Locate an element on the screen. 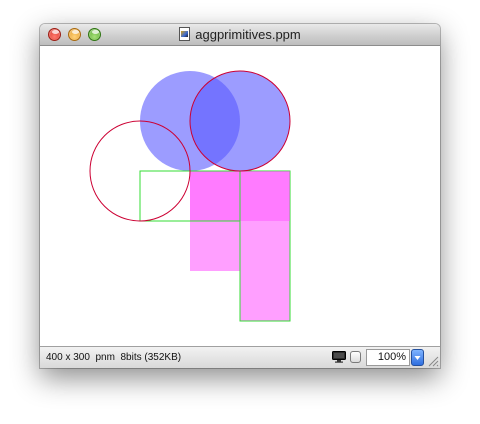 This screenshot has width=480, height=424. title-bar: aggprimitives.ppm is located at coordinates (240, 35).